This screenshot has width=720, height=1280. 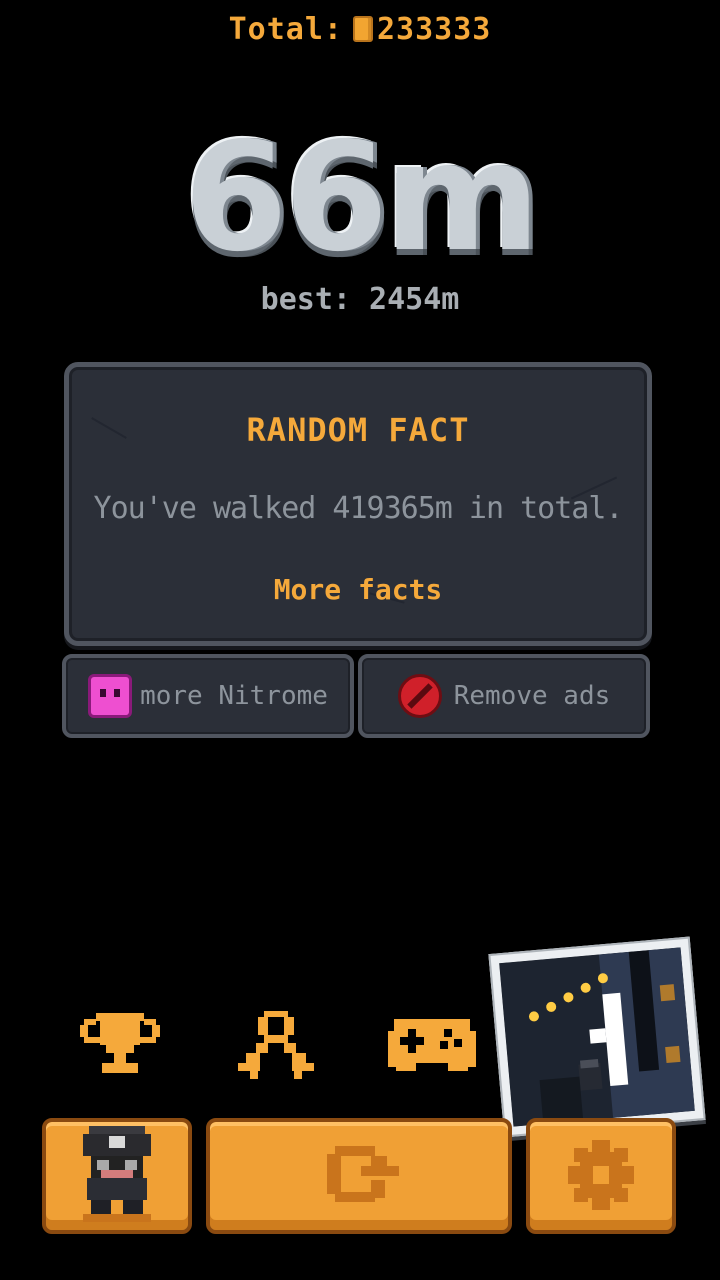 What do you see at coordinates (419, 696) in the screenshot?
I see `no-ads-icon` at bounding box center [419, 696].